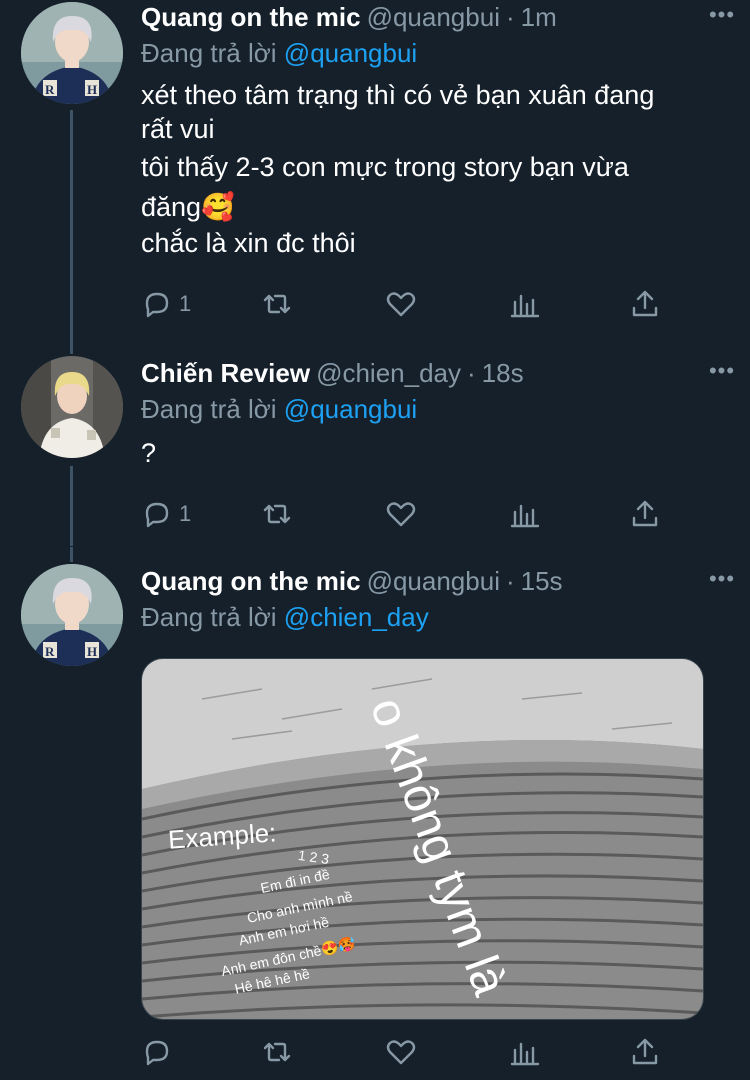 The height and width of the screenshot is (1080, 750). What do you see at coordinates (435, 453) in the screenshot?
I see `tweet-text: ?` at bounding box center [435, 453].